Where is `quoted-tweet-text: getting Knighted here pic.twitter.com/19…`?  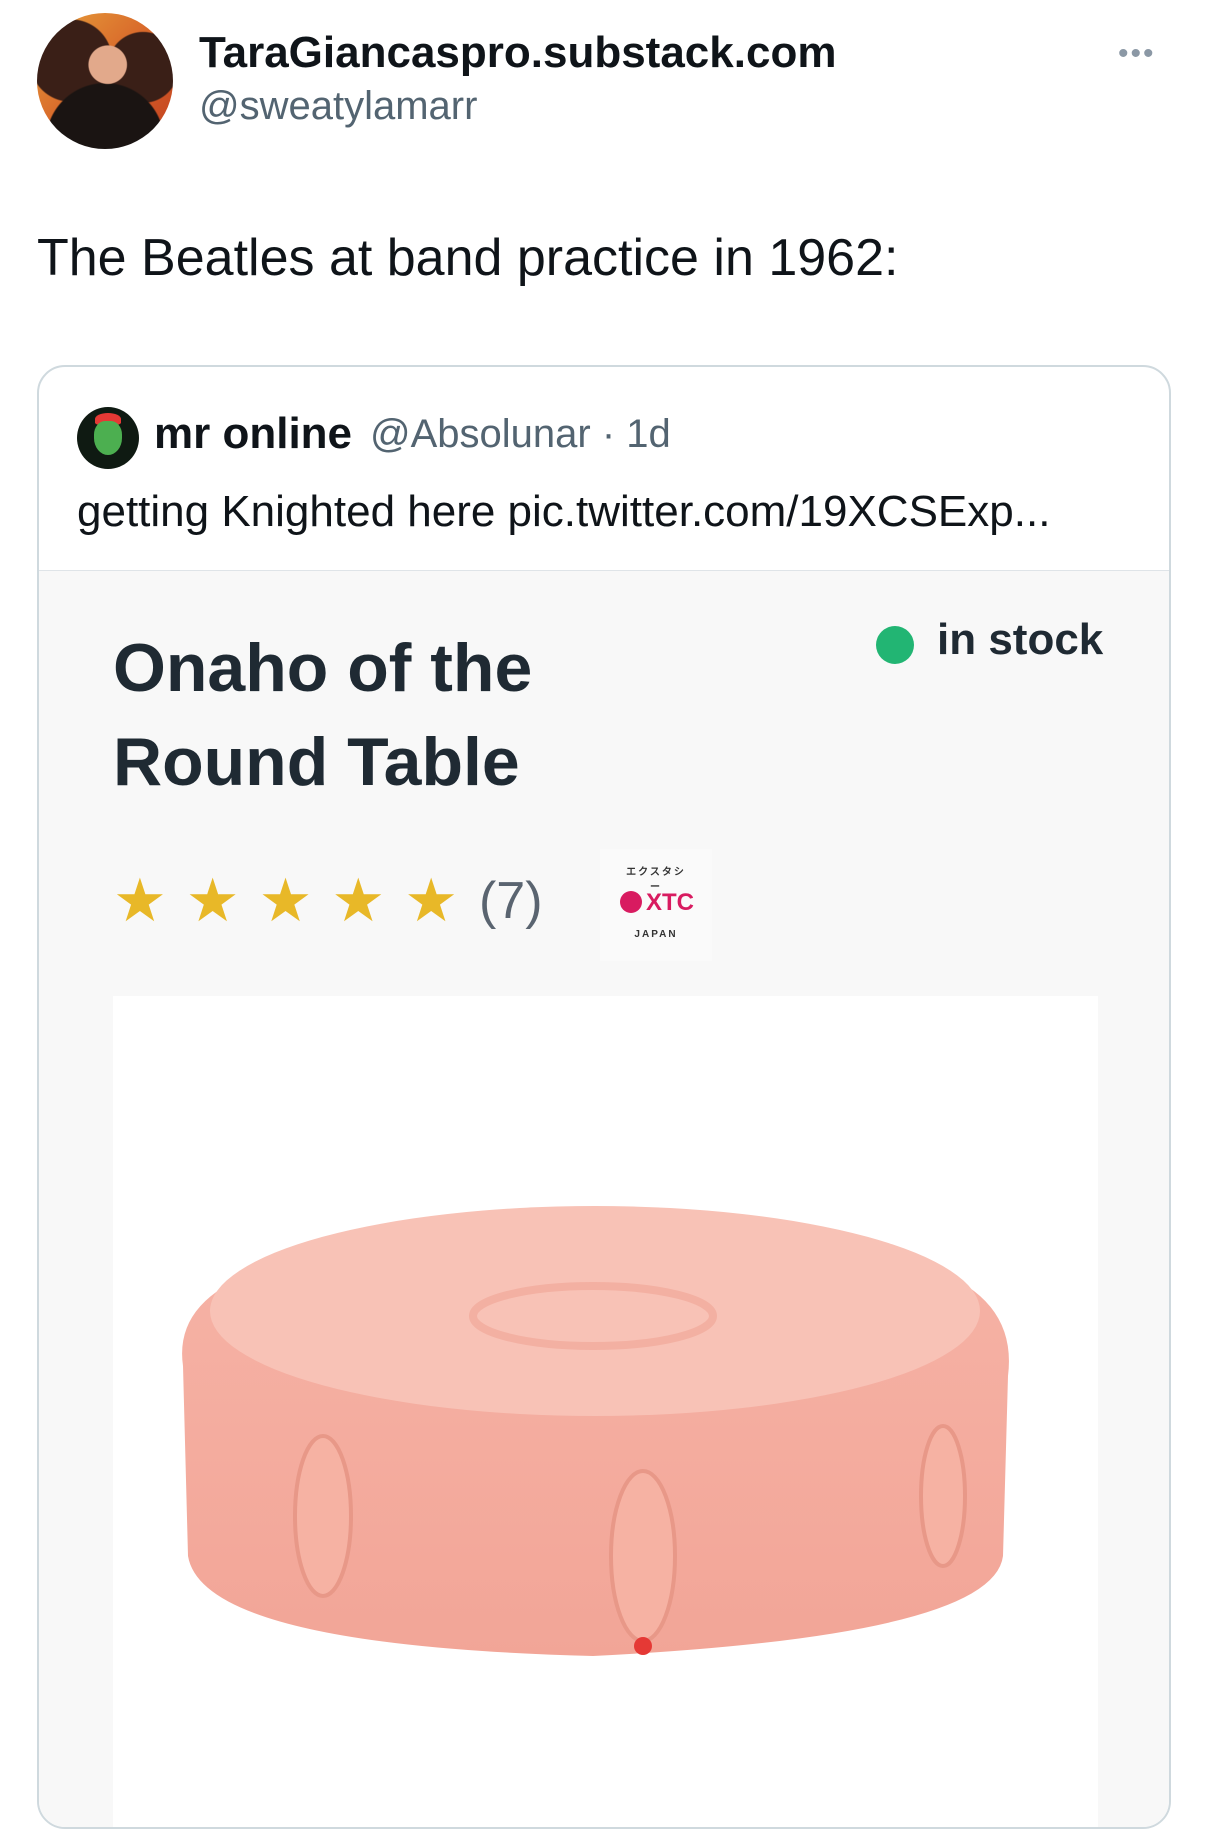
quoted-tweet-text: getting Knighted here pic.twitter.com/19… is located at coordinates (564, 511).